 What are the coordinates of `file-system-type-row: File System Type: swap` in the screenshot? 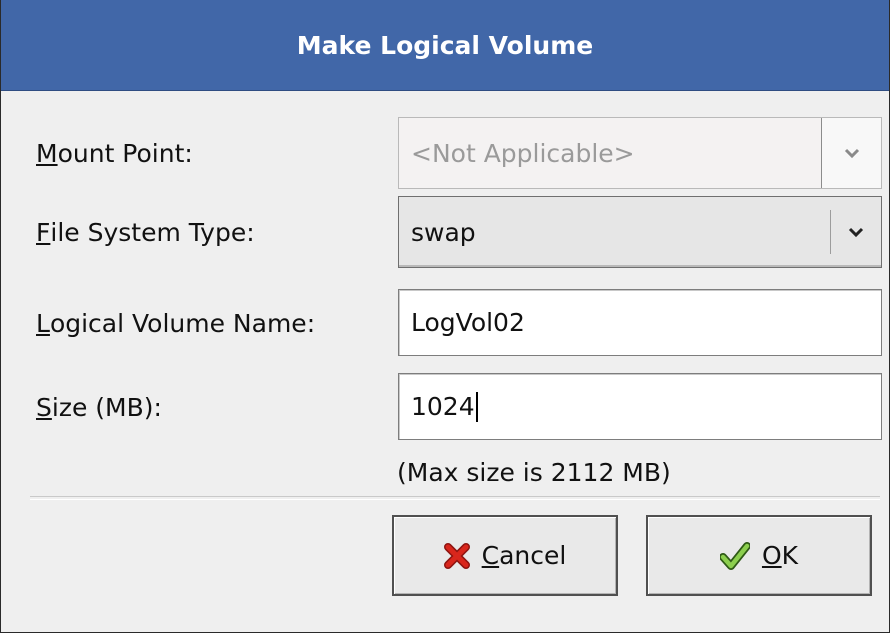 It's located at (445, 232).